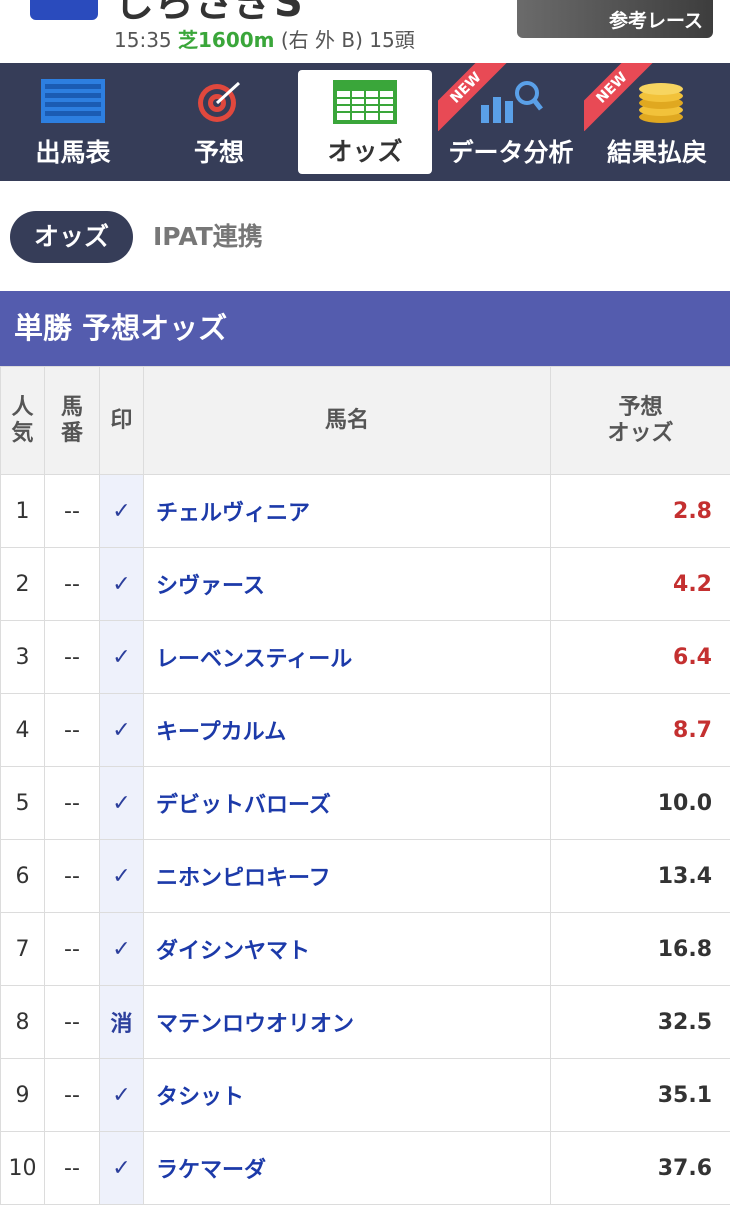  I want to click on odds-cell: 16.8, so click(640, 949).